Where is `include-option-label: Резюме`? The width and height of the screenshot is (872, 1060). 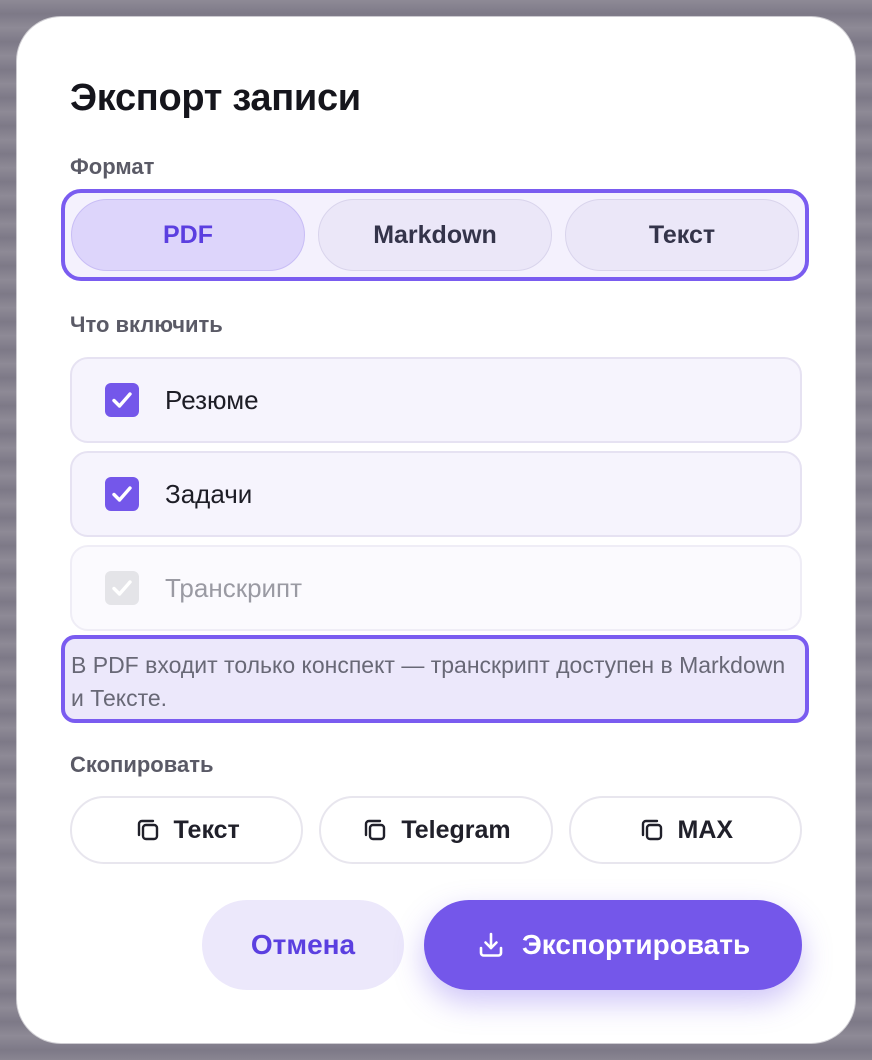 include-option-label: Резюме is located at coordinates (212, 399).